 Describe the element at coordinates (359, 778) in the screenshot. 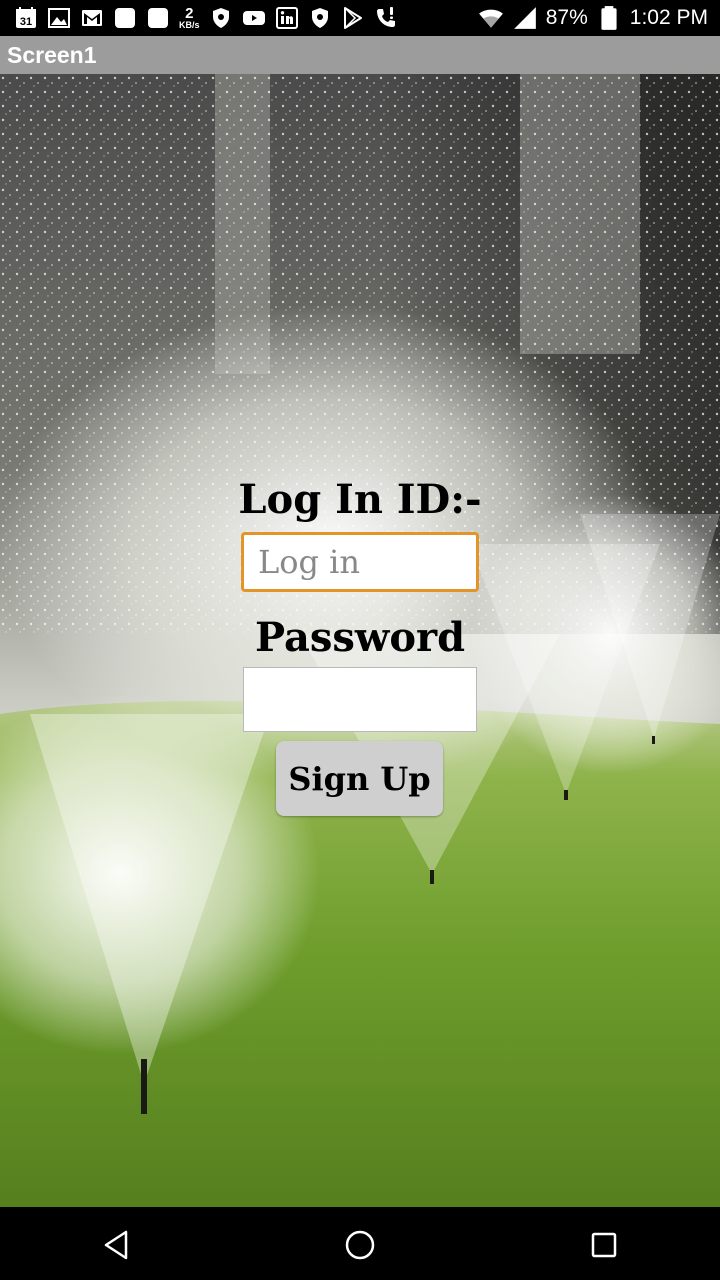

I see `sign-up-button: Sign Up` at that location.